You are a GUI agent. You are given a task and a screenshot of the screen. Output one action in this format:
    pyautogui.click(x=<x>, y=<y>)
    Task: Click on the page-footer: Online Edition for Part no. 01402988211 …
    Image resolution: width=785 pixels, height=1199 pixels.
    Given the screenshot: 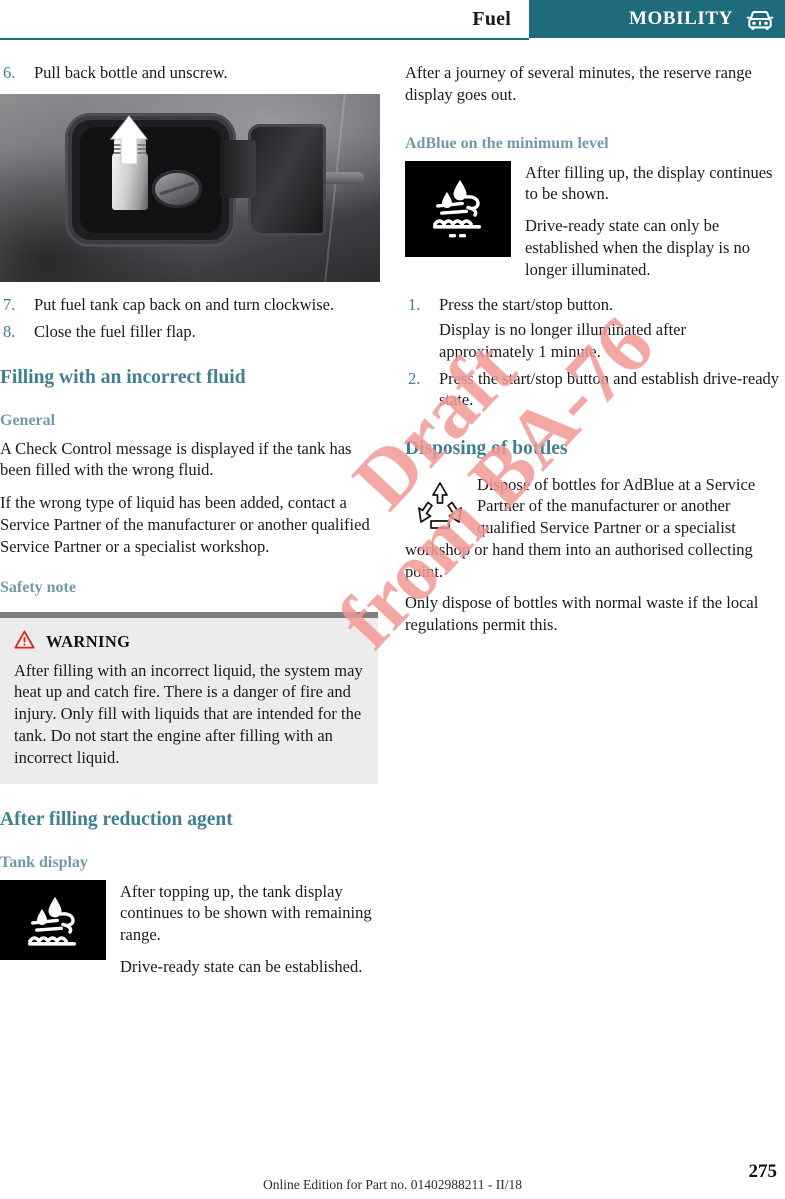 What is the action you would take?
    pyautogui.click(x=392, y=1176)
    